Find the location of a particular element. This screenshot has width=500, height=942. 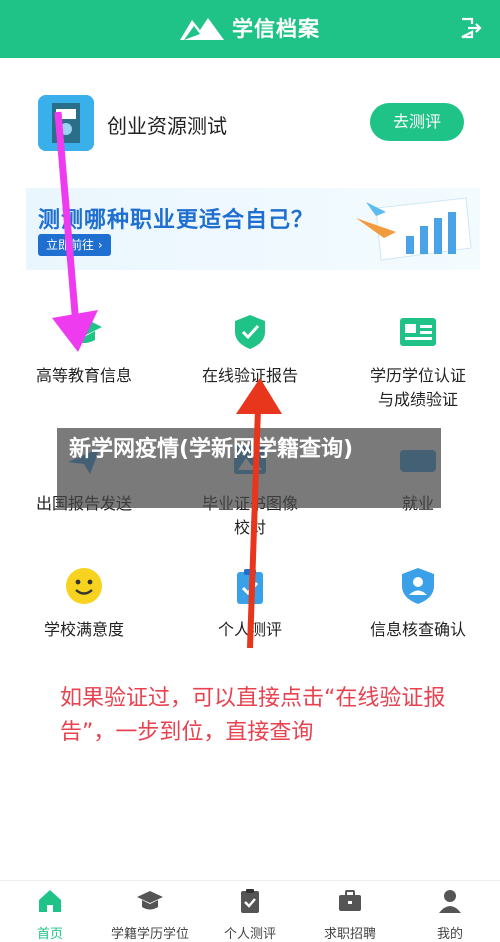

watermark-overlay: 新学网疫情(学新网学籍查询) is located at coordinates (249, 468).